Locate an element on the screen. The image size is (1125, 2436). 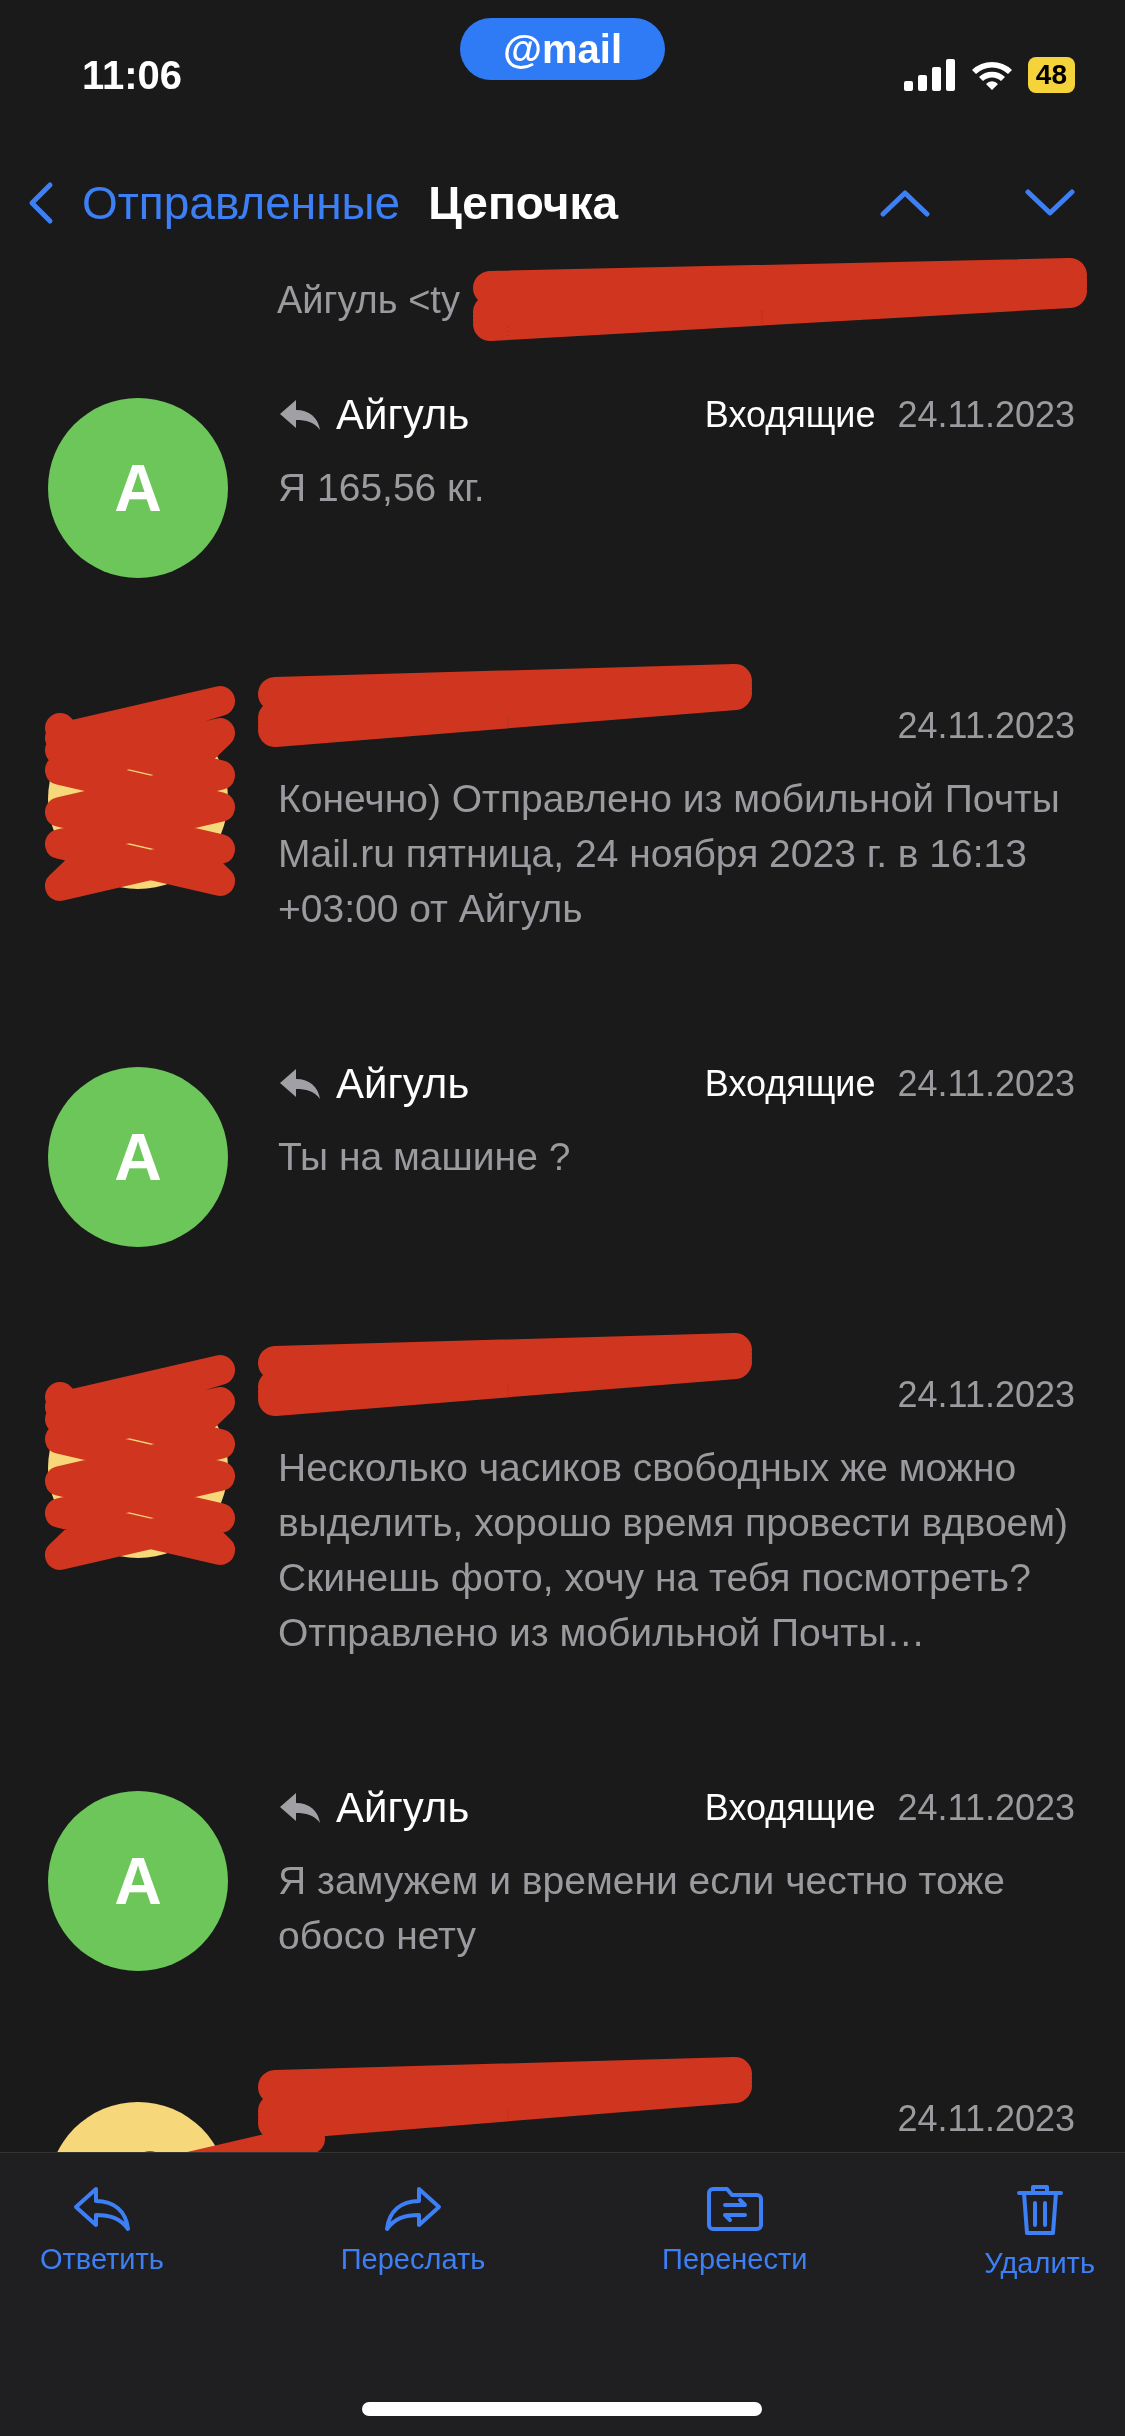
forward-button: Переслать is located at coordinates (413, 2229).